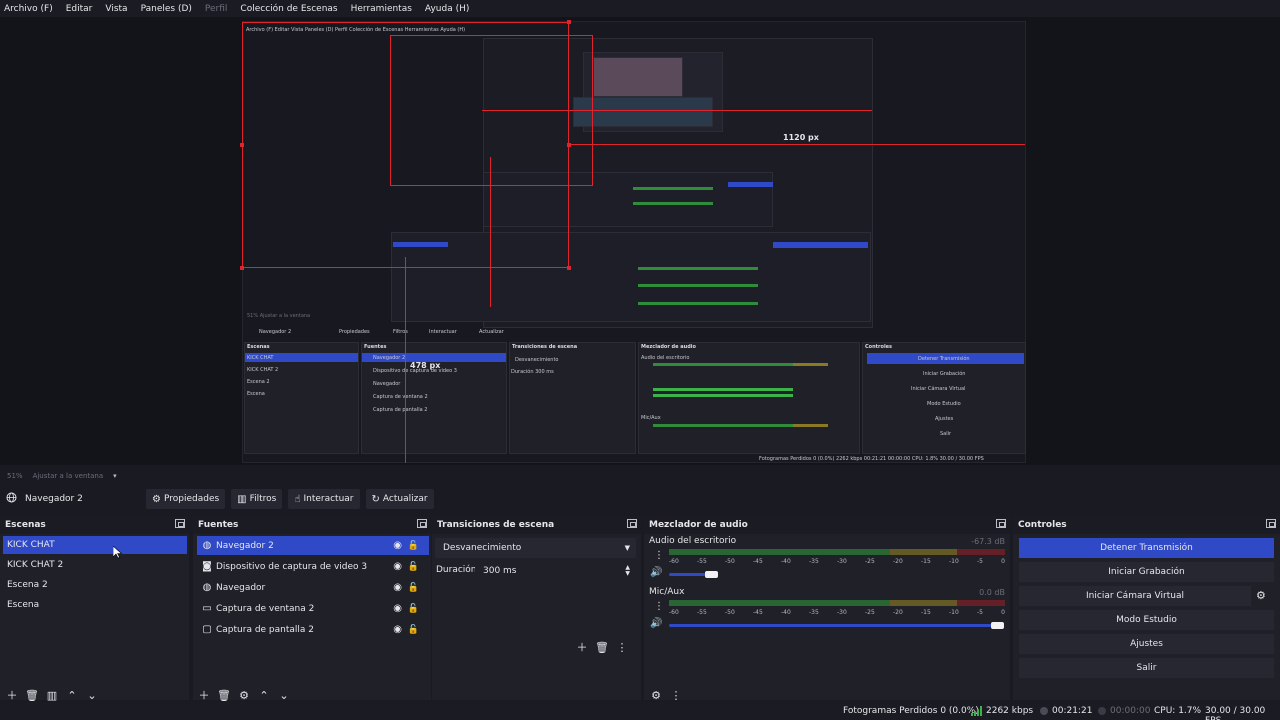  Describe the element at coordinates (313, 629) in the screenshot. I see `source-item-screen-capture: ▢ Captura de pantalla 2 ◉ 🔓` at that location.